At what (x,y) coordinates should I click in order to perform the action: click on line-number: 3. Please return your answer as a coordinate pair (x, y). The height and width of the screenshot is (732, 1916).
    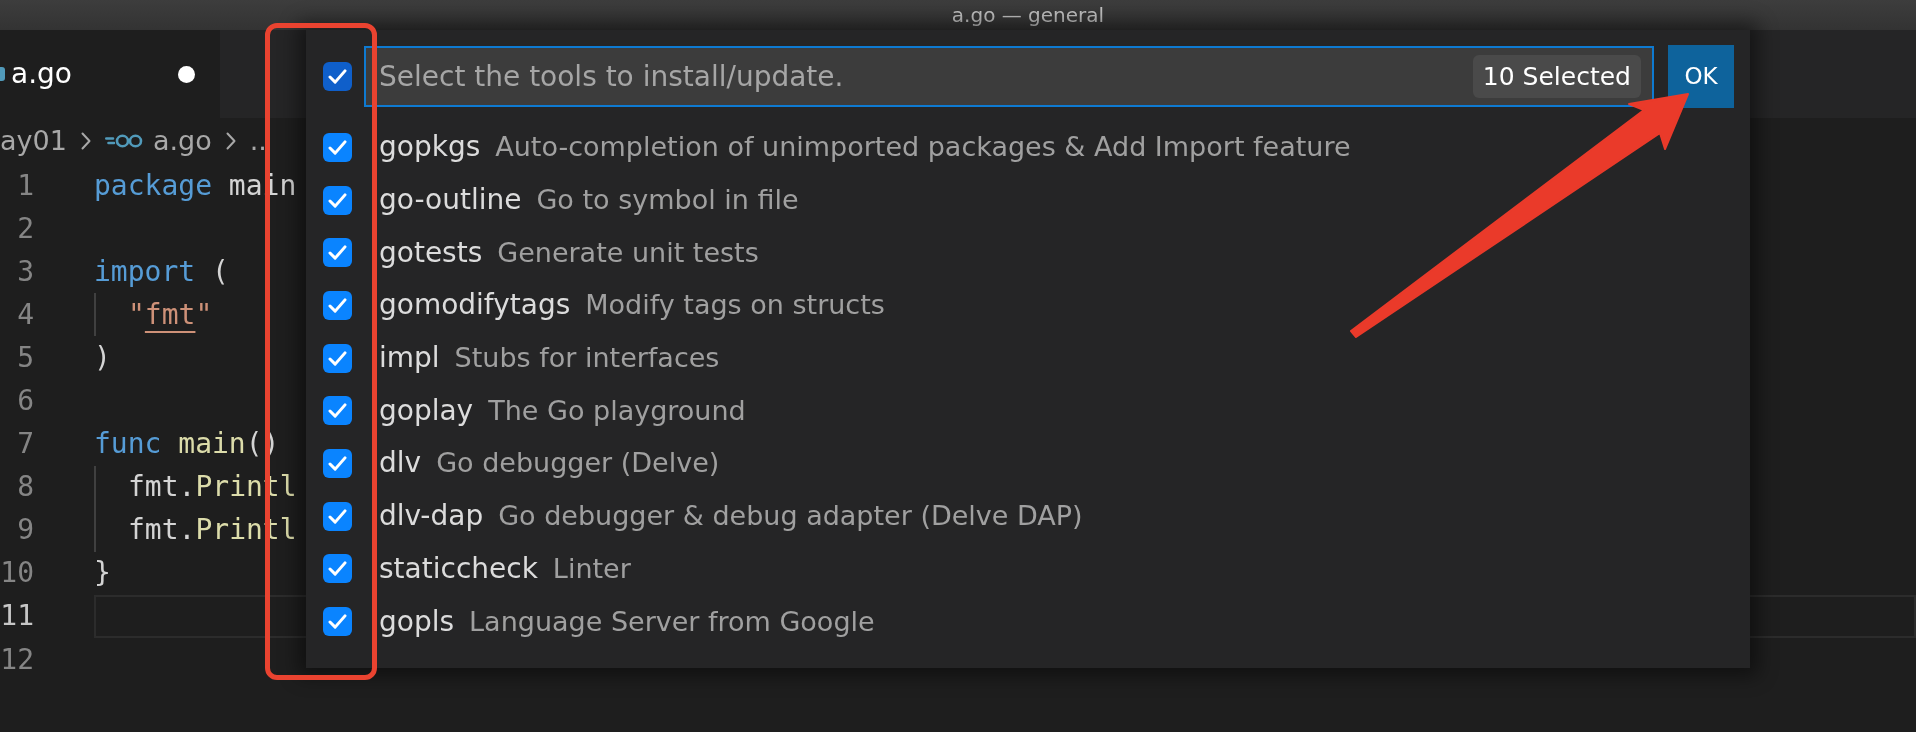
    Looking at the image, I should click on (25, 271).